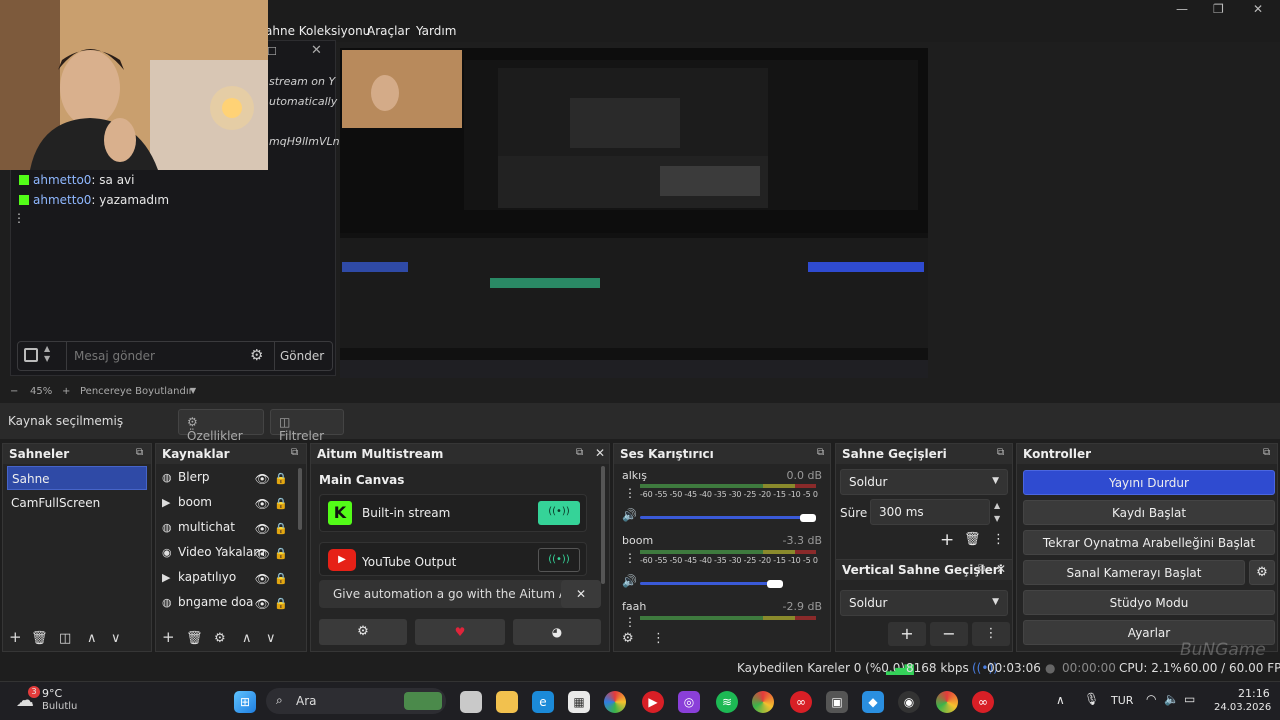 The image size is (1280, 720). What do you see at coordinates (307, 426) in the screenshot?
I see `filters-button: ◫ Filtreler` at bounding box center [307, 426].